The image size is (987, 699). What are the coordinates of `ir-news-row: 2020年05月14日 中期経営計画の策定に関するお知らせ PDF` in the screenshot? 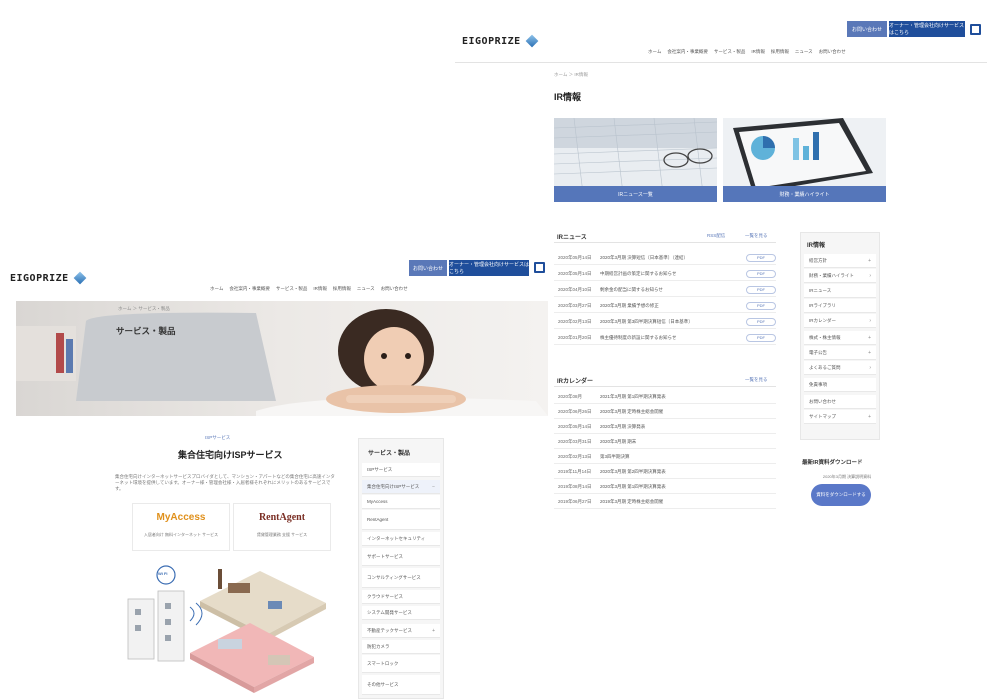 It's located at (665, 274).